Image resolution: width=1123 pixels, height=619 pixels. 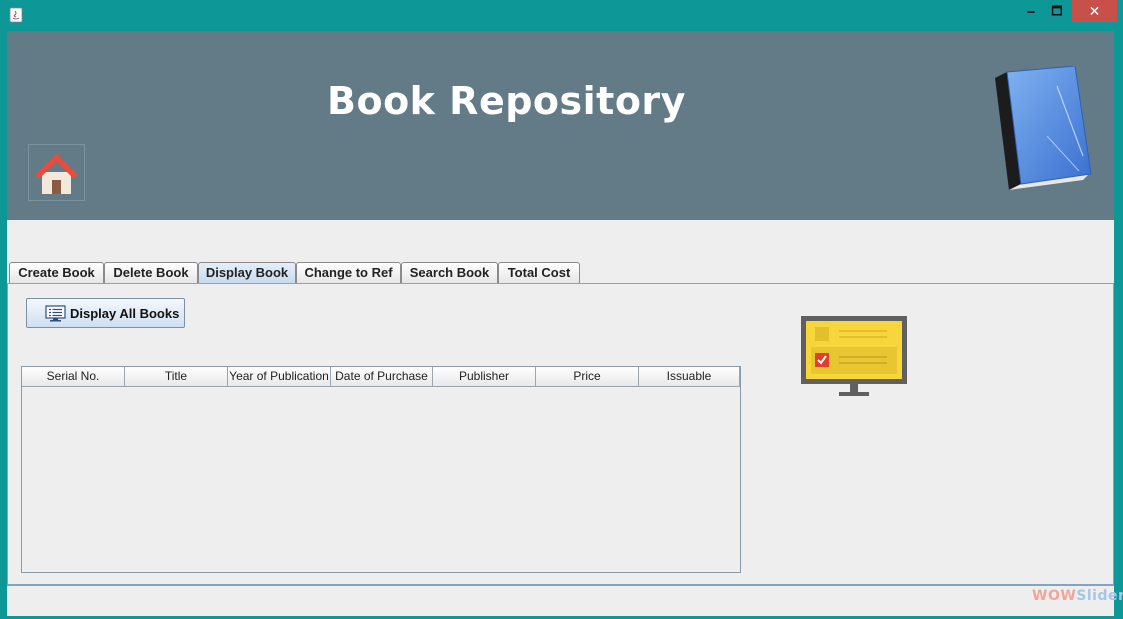 What do you see at coordinates (561, 15) in the screenshot?
I see `window-titlebar: 🗕 🗖 ✕` at bounding box center [561, 15].